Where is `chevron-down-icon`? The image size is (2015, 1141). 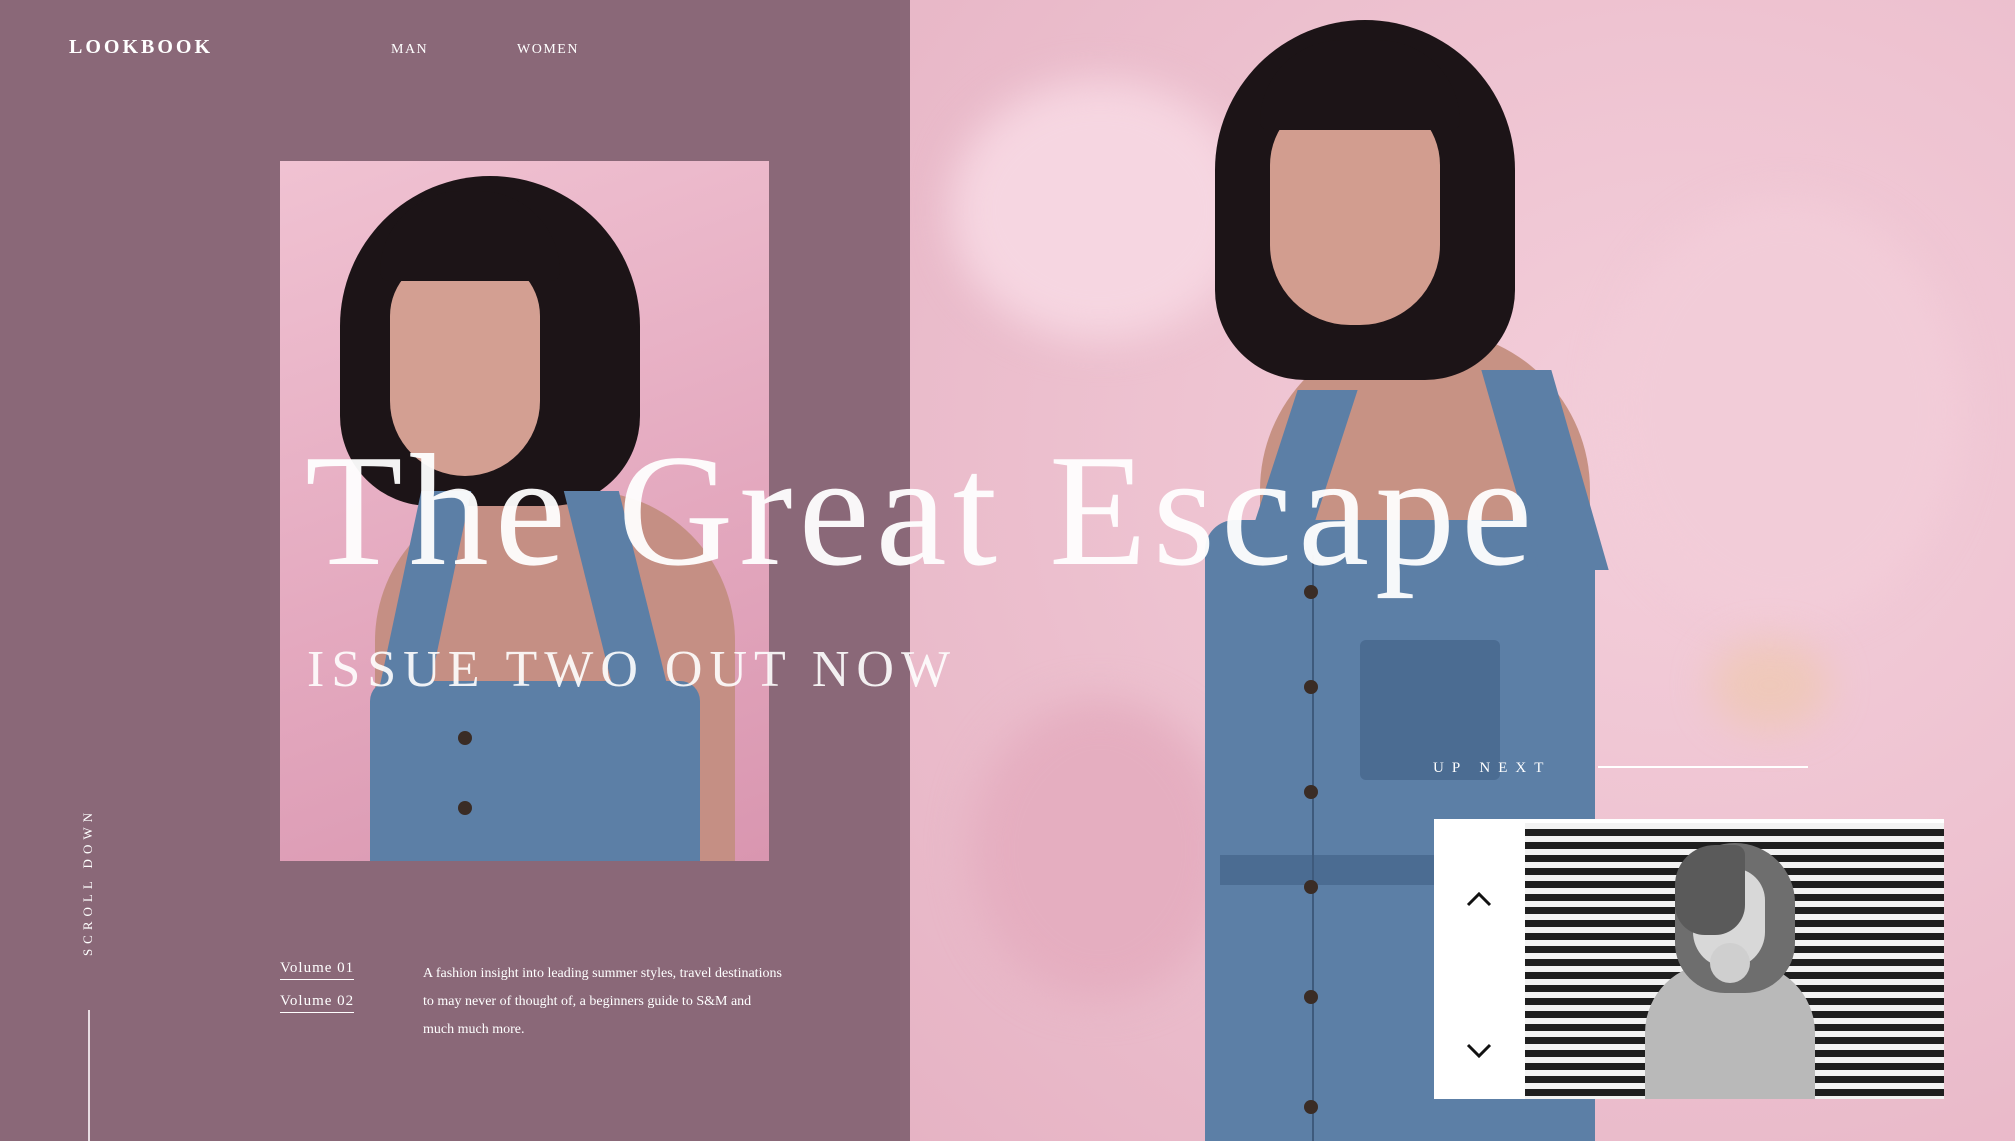 chevron-down-icon is located at coordinates (1479, 1051).